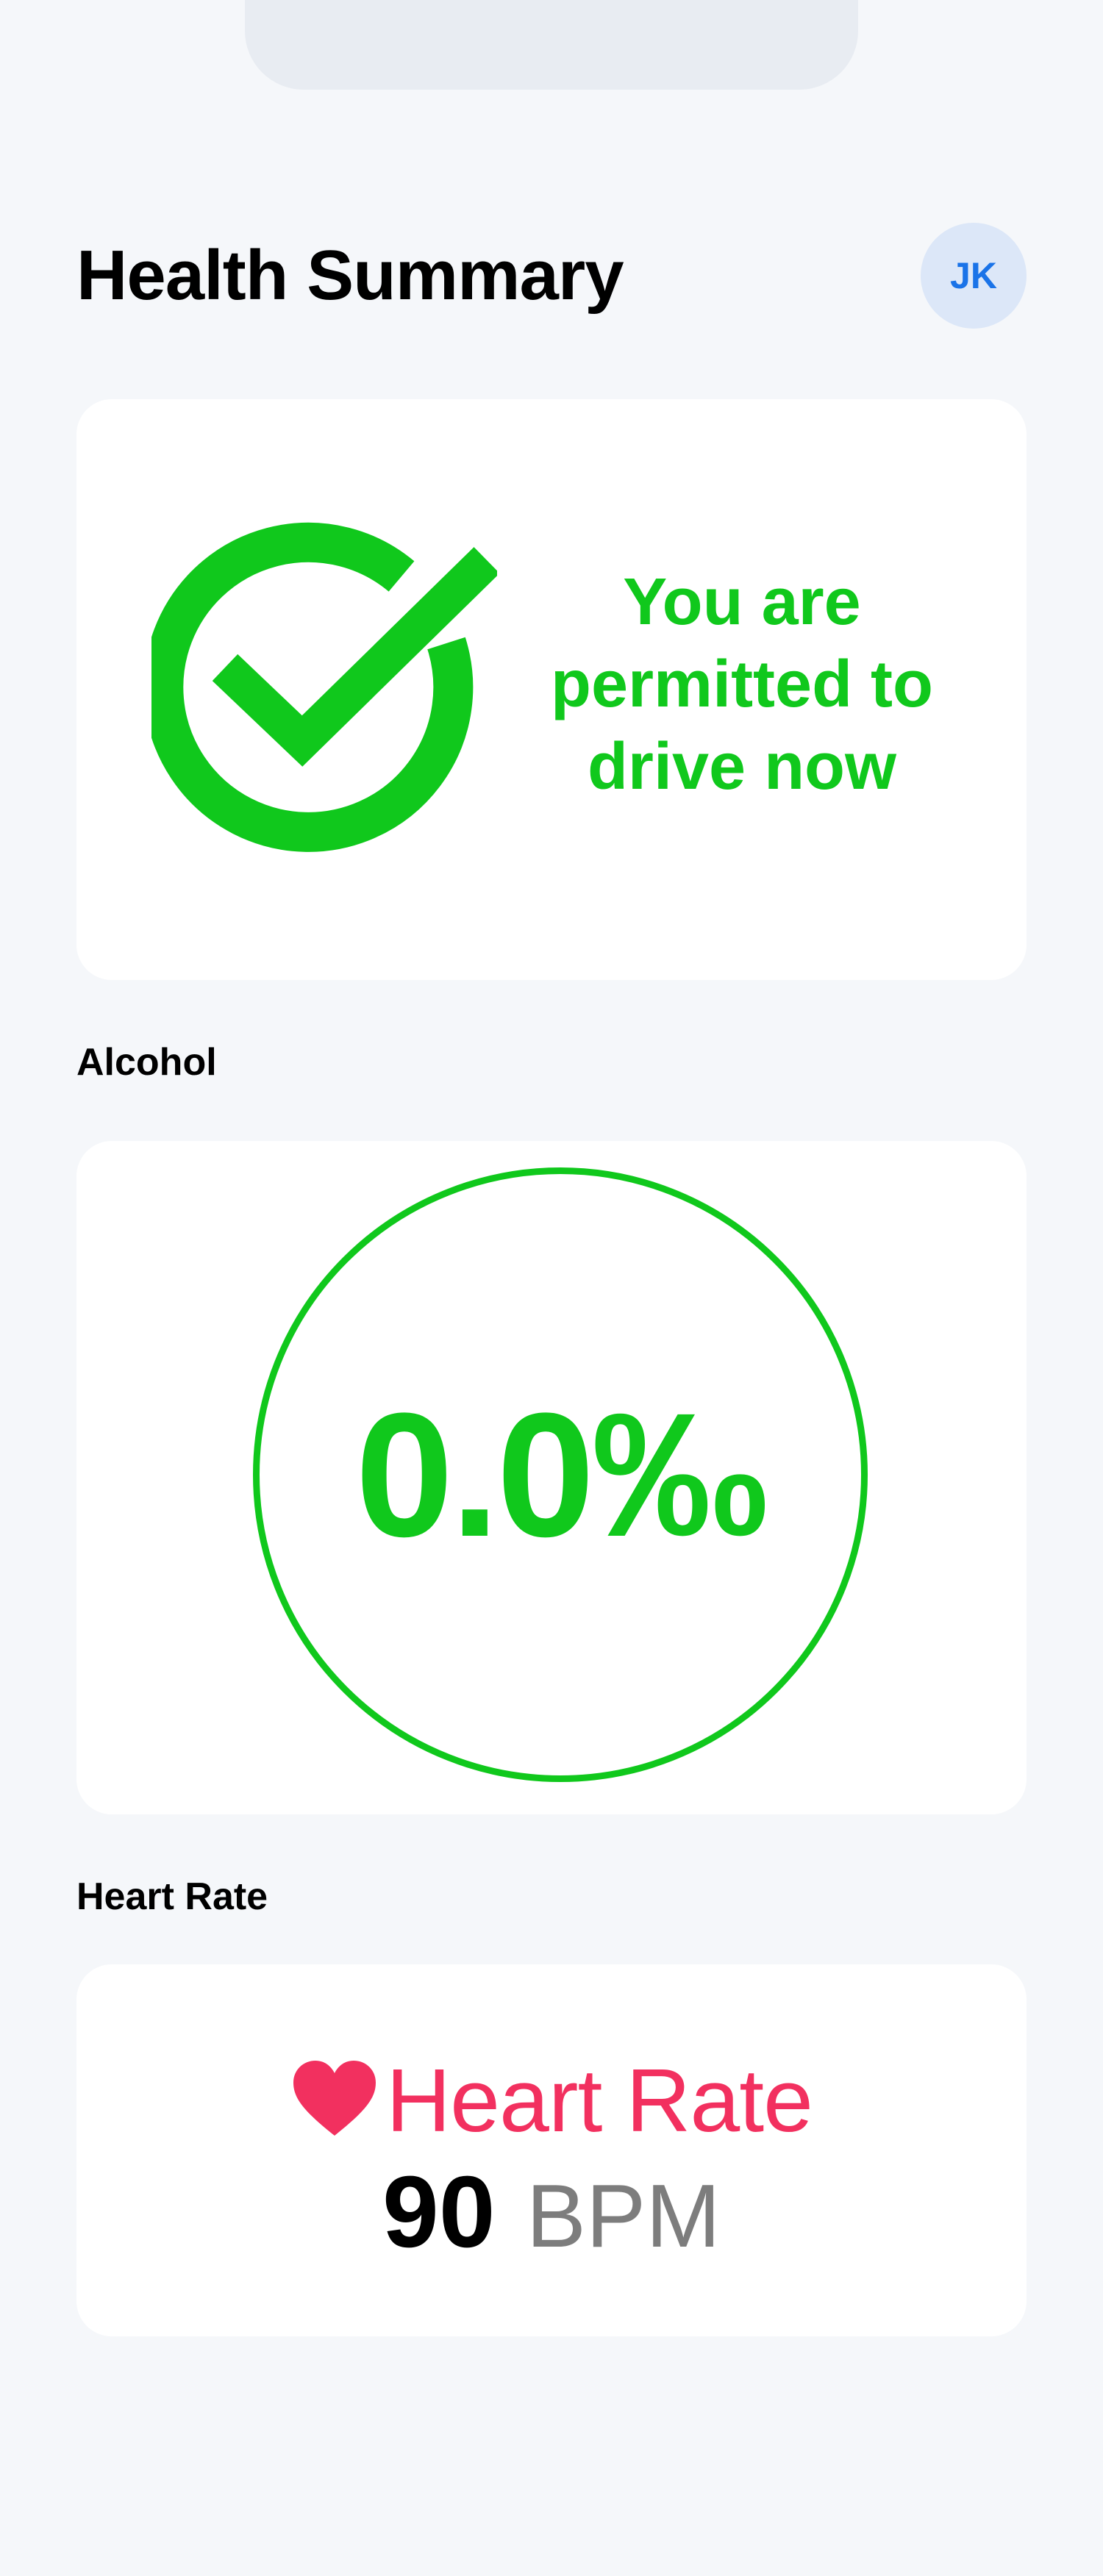  I want to click on header: Health Summary JK, so click(551, 276).